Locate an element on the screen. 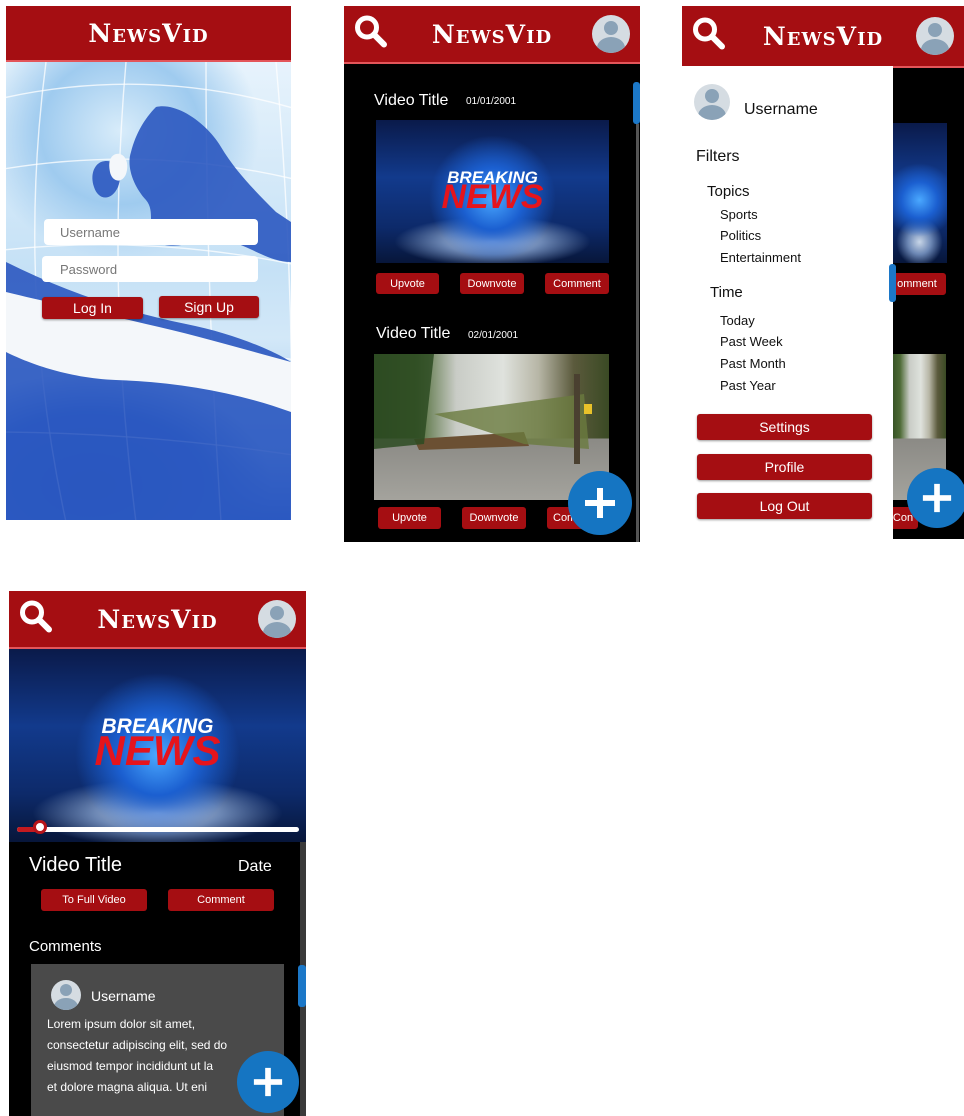 This screenshot has width=964, height=1116. video-date: 01/01/2001 is located at coordinates (491, 101).